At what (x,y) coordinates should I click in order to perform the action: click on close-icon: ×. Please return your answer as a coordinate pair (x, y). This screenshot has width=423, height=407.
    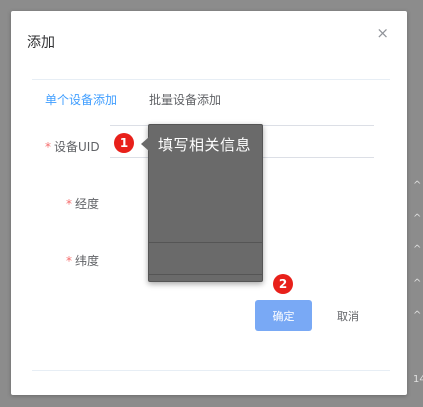
    Looking at the image, I should click on (382, 33).